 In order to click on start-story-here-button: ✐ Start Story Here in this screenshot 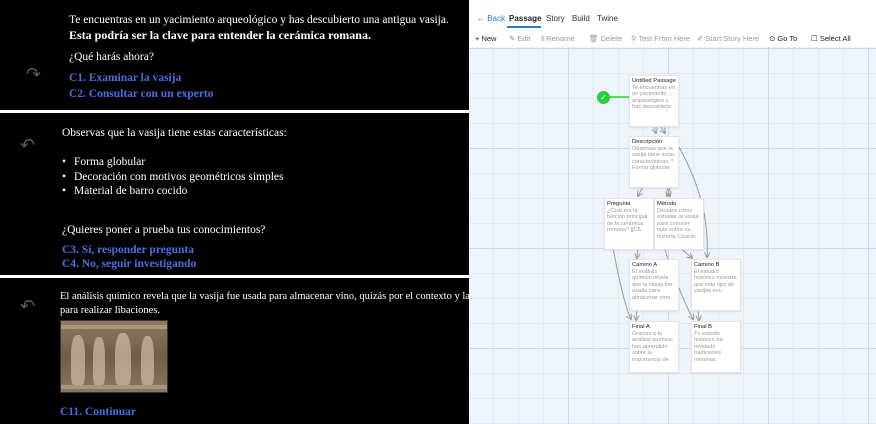, I will do `click(728, 38)`.